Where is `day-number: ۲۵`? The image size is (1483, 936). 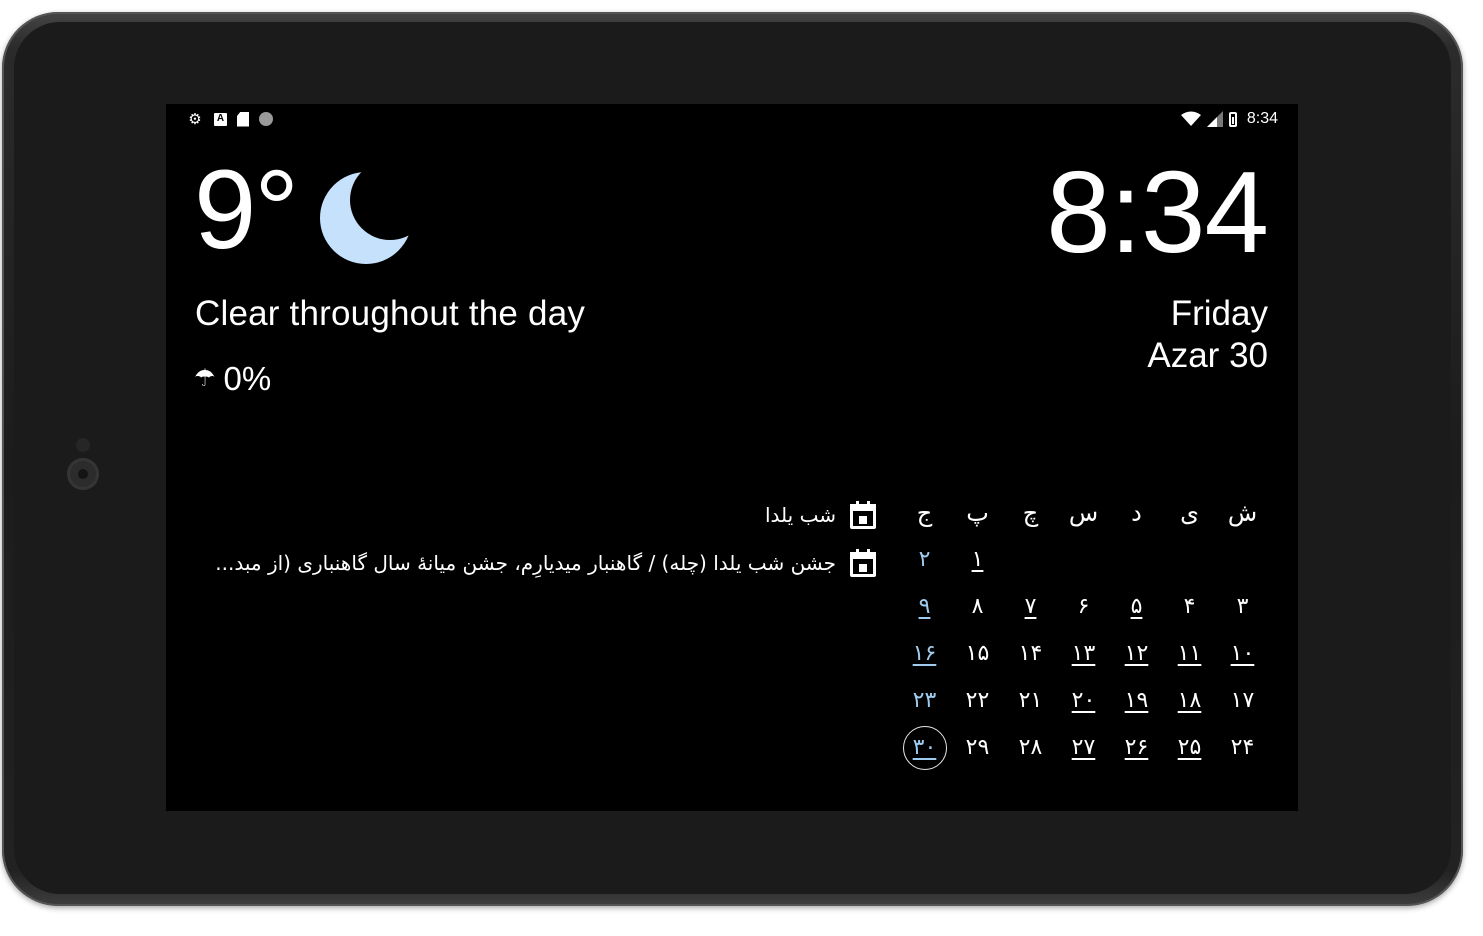
day-number: ۲۵ is located at coordinates (1189, 747).